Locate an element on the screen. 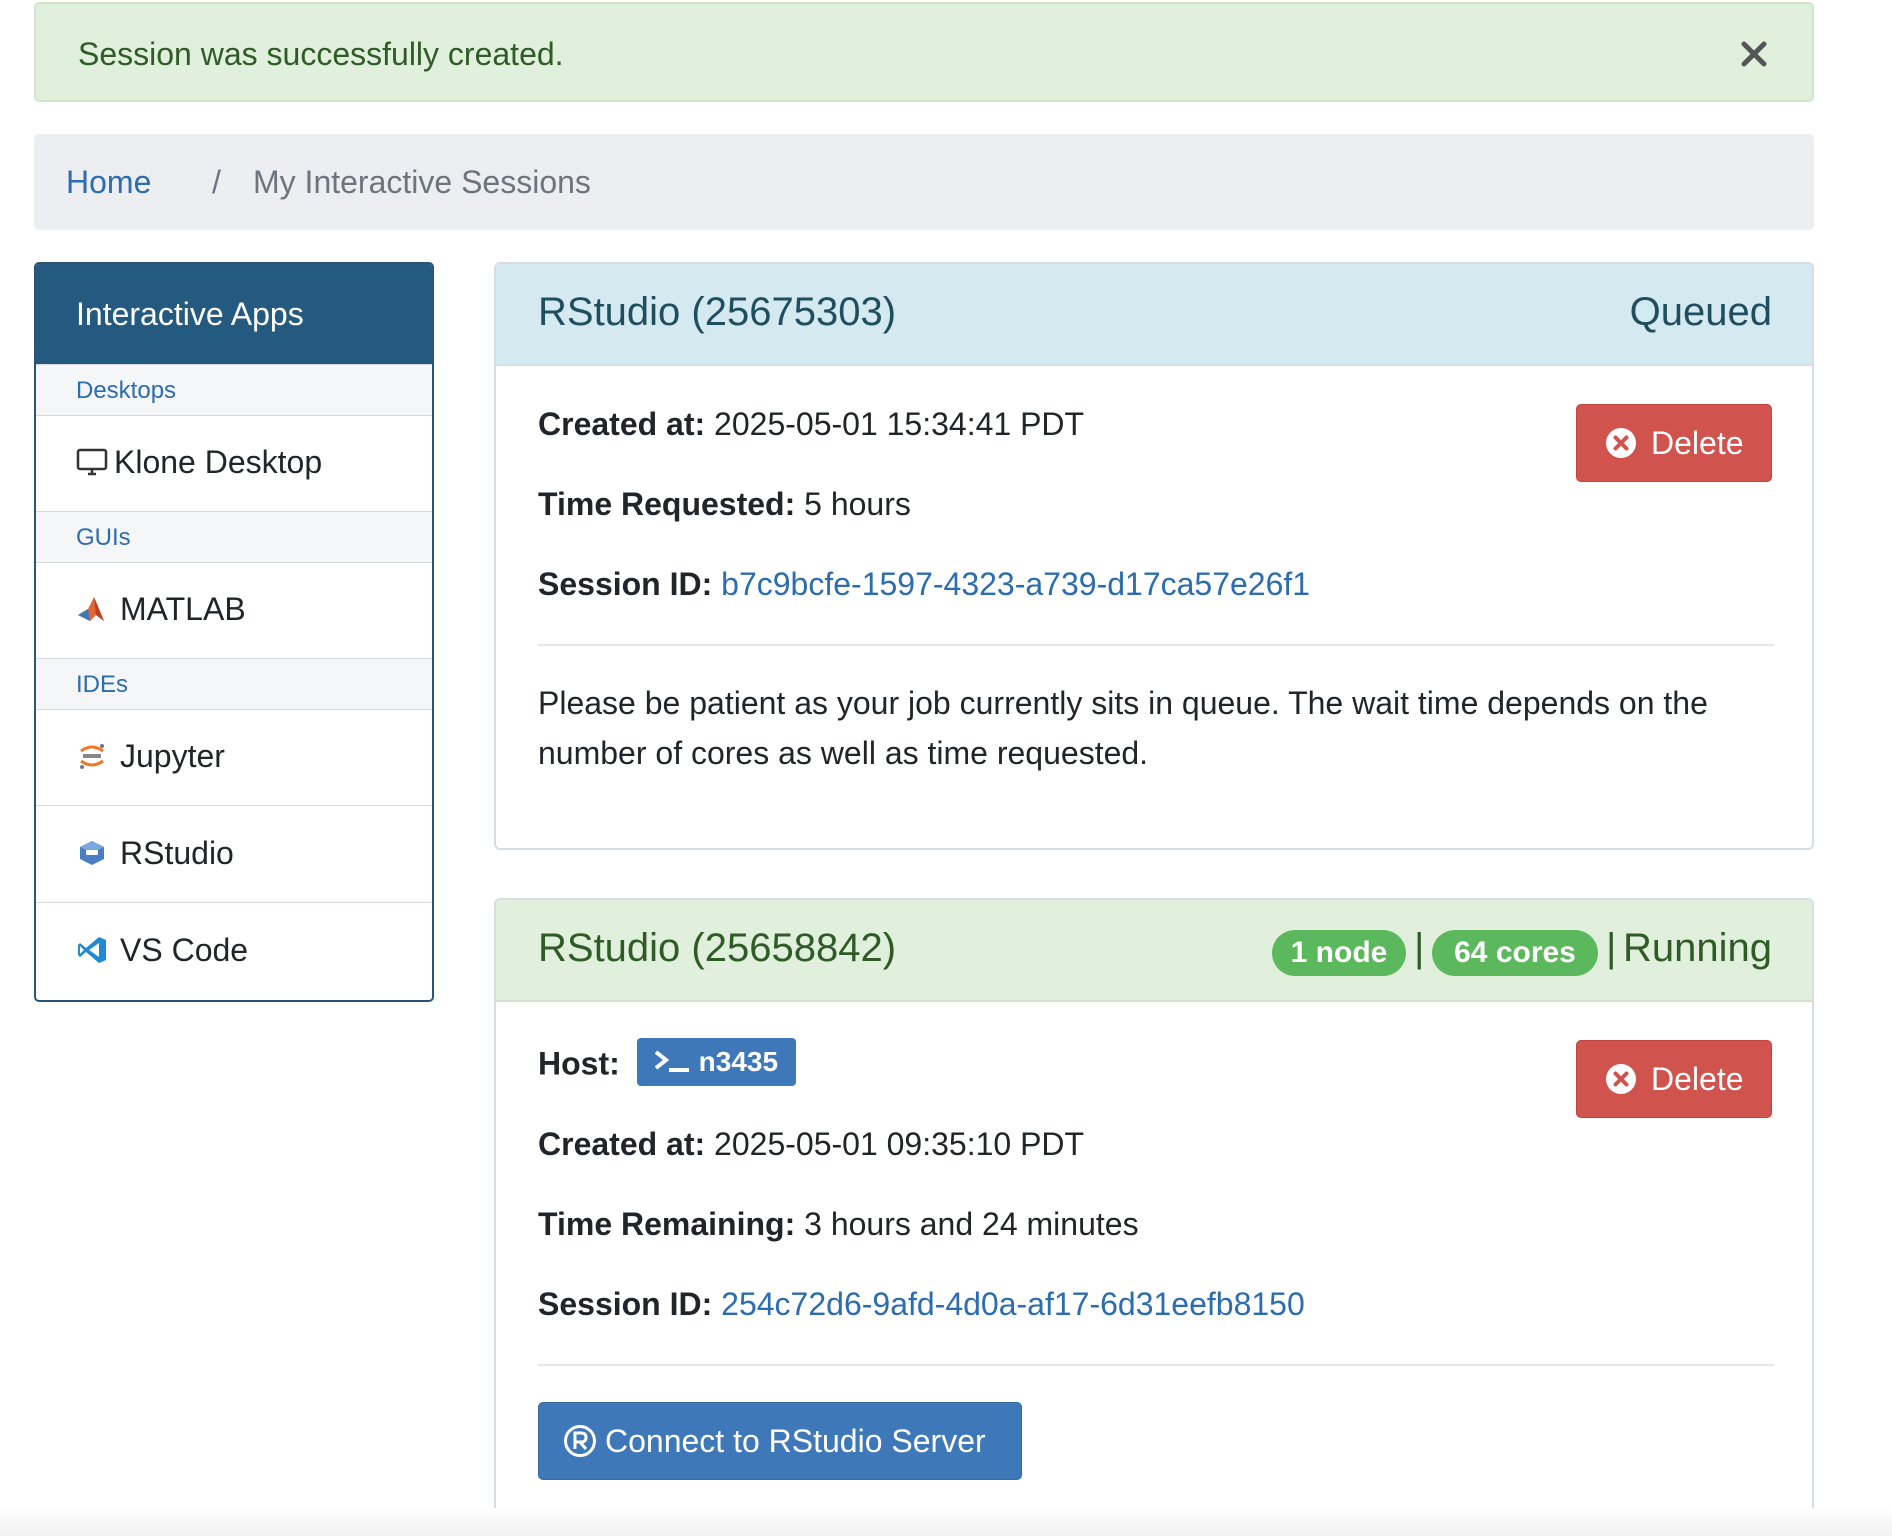 This screenshot has height=1536, width=1892. time-remaining-row: Time Remaining: 3 hours and 24 minutes is located at coordinates (838, 1224).